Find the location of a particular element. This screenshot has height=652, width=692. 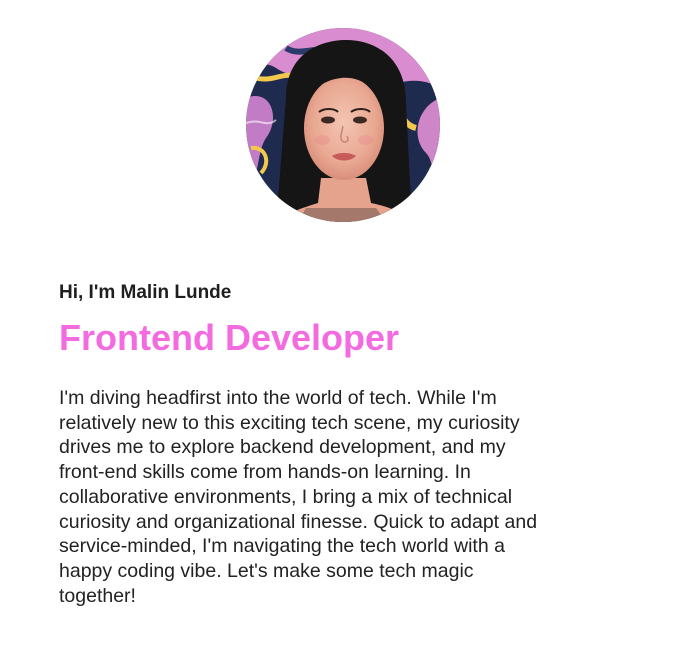

profile-avatar is located at coordinates (343, 125).